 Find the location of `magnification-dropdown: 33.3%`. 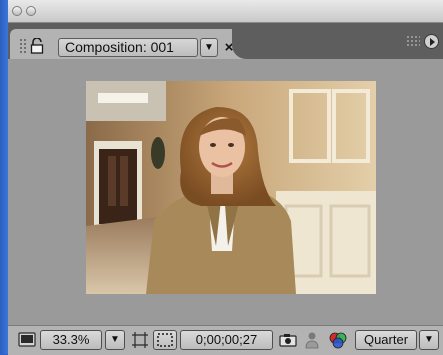

magnification-dropdown: 33.3% is located at coordinates (71, 340).